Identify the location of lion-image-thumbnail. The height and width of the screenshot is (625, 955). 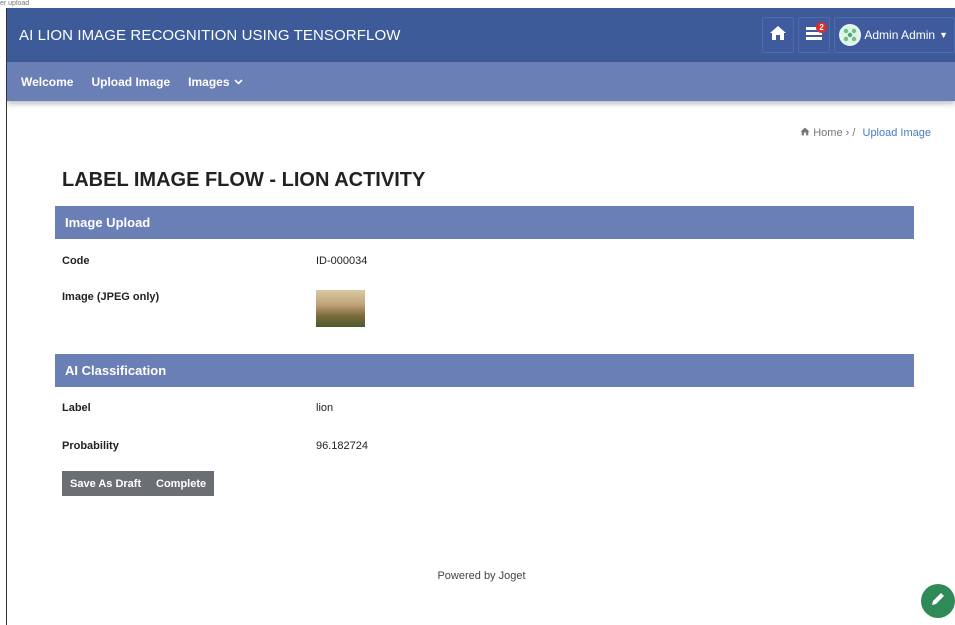
(340, 308).